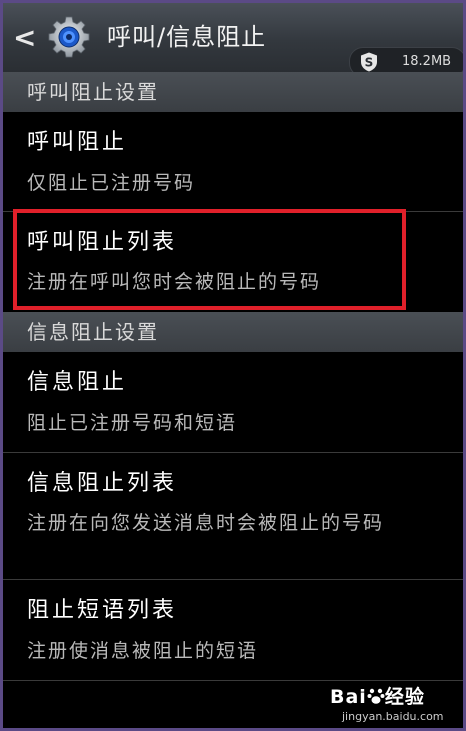  Describe the element at coordinates (393, 716) in the screenshot. I see `watermark-url: jingyan.baidu.com` at that location.